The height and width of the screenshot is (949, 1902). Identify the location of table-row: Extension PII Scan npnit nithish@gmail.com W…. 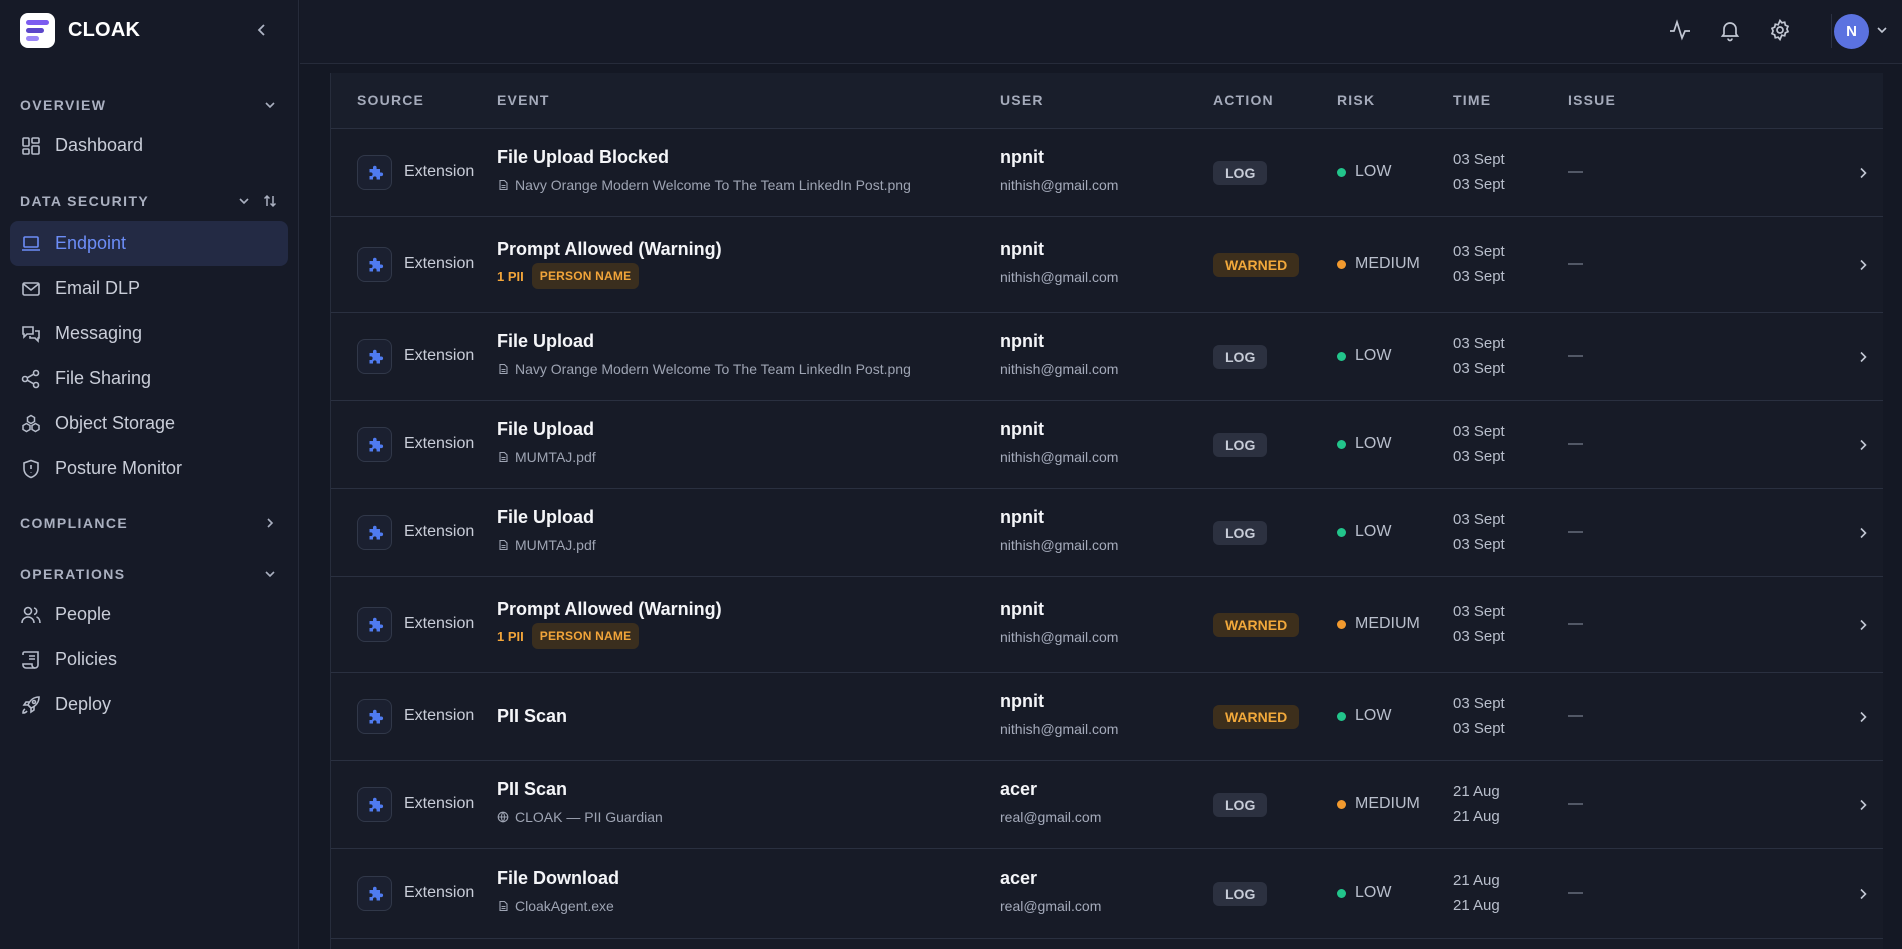
(1107, 717).